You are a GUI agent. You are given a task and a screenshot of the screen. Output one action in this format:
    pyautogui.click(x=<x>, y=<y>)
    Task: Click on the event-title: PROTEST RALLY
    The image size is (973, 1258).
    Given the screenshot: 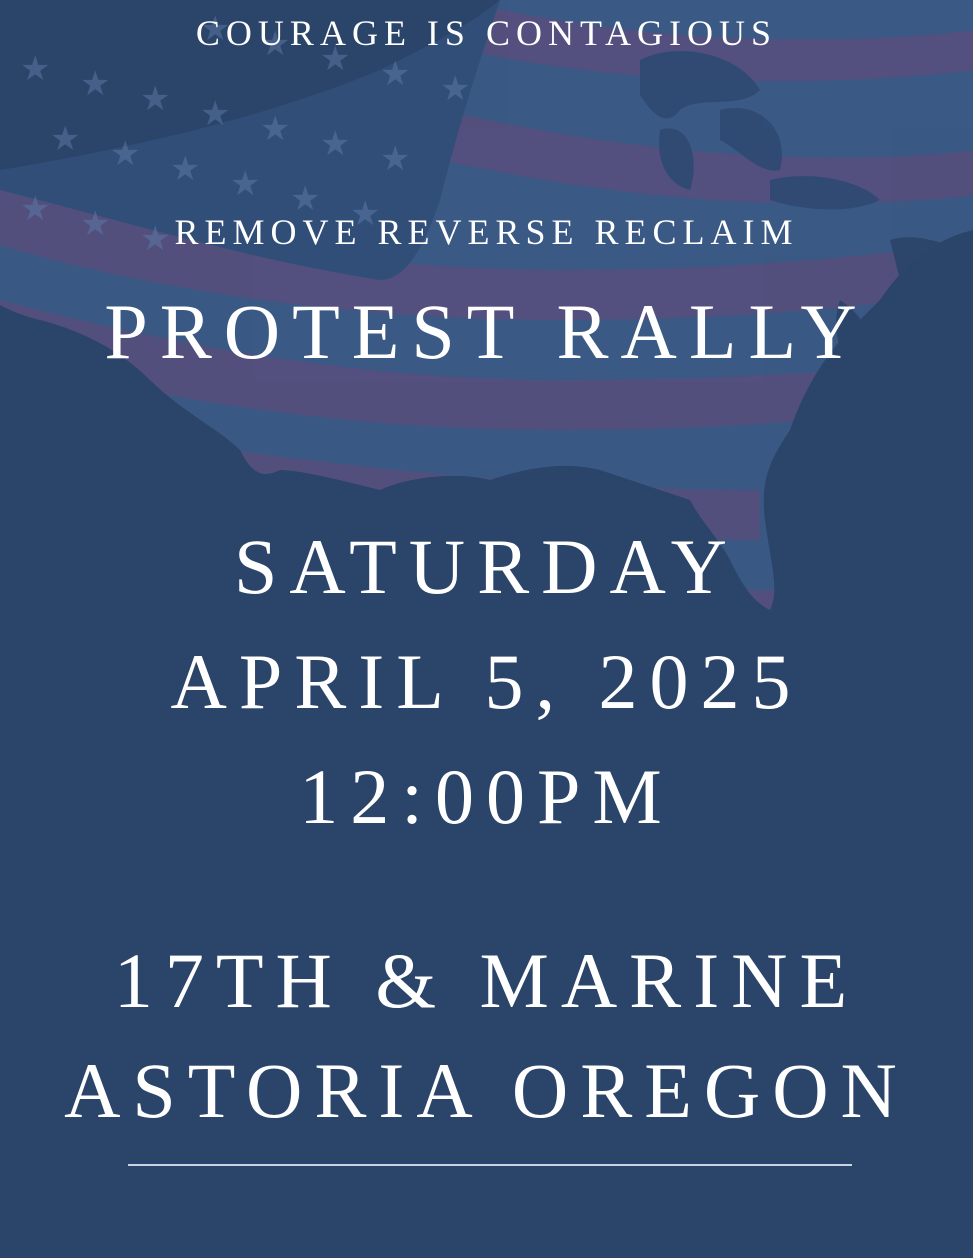 What is the action you would take?
    pyautogui.click(x=486, y=331)
    